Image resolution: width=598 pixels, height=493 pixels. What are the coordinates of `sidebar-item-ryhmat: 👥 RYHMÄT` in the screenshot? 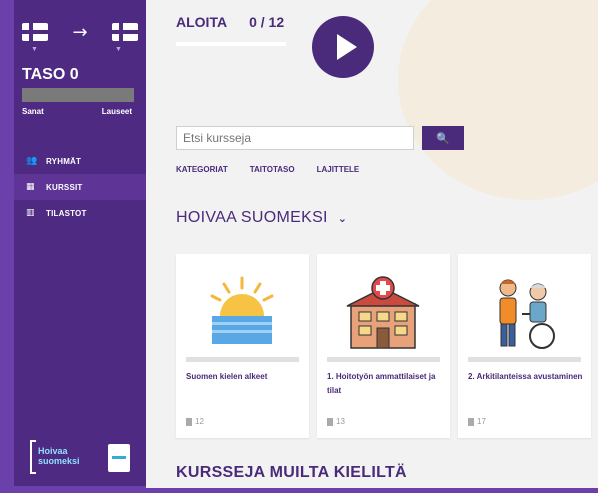 It's located at (80, 161).